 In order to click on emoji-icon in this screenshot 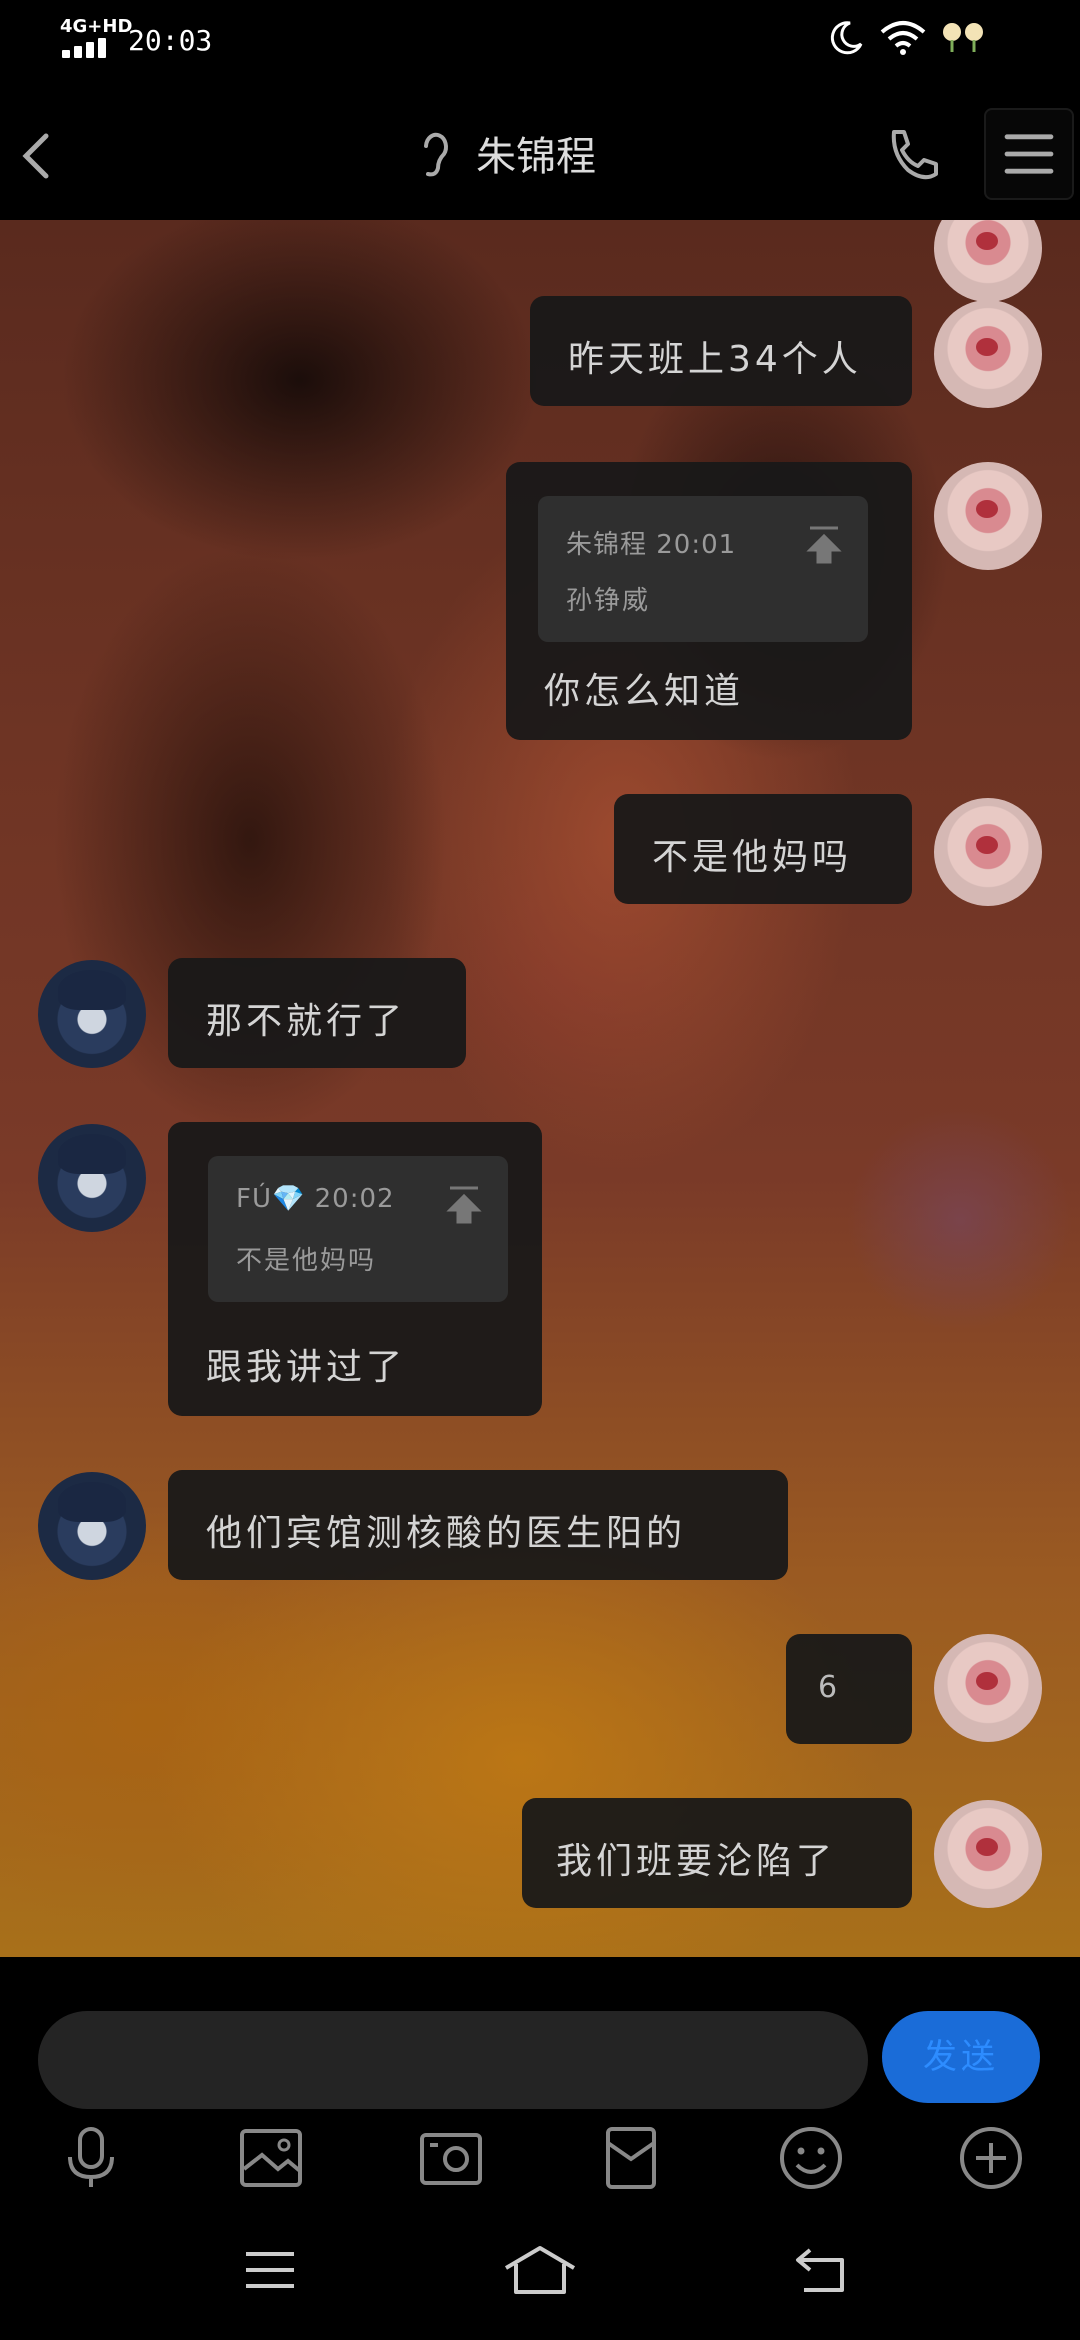, I will do `click(811, 2158)`.